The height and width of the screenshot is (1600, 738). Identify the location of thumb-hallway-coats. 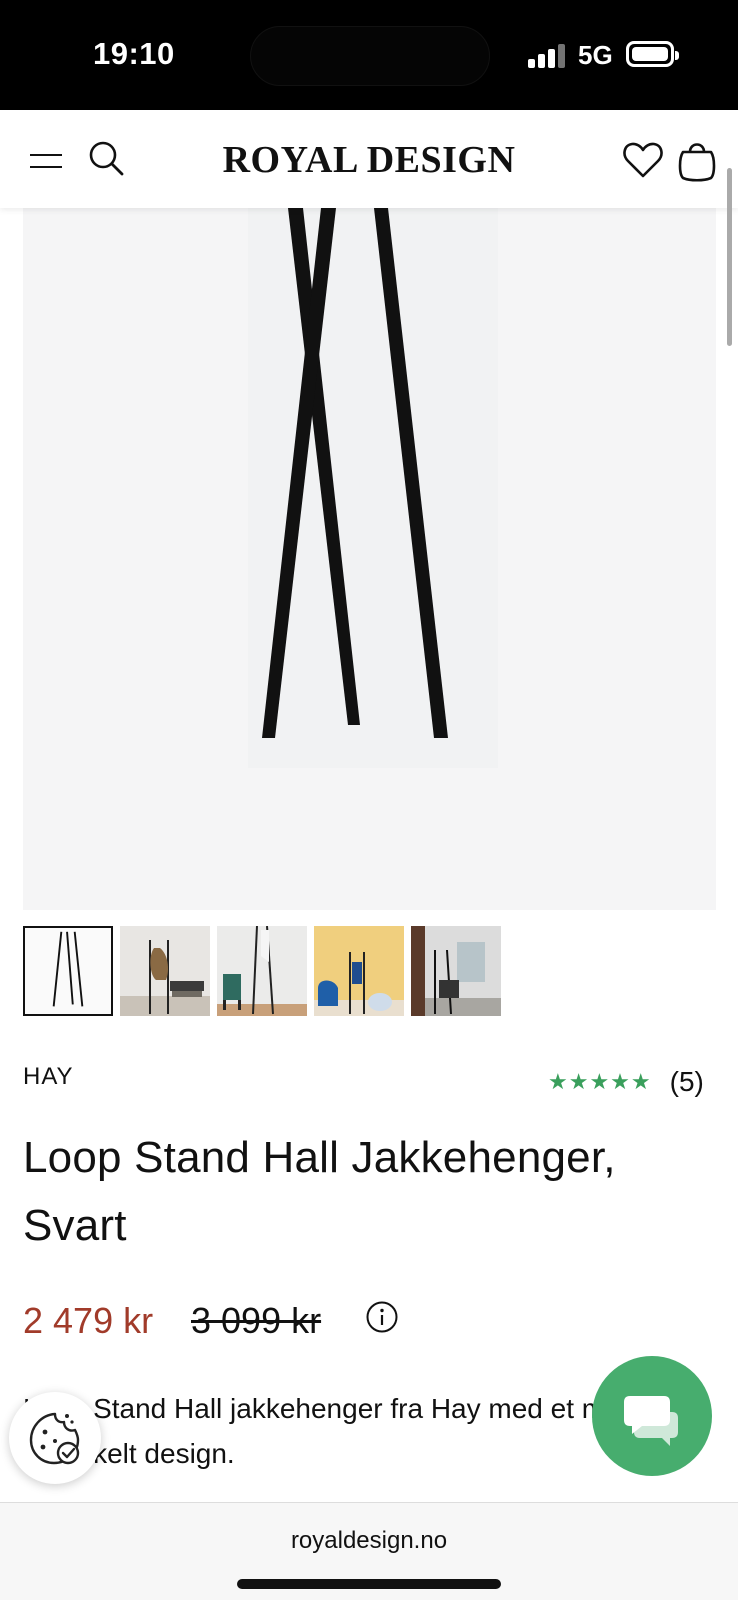
(165, 971).